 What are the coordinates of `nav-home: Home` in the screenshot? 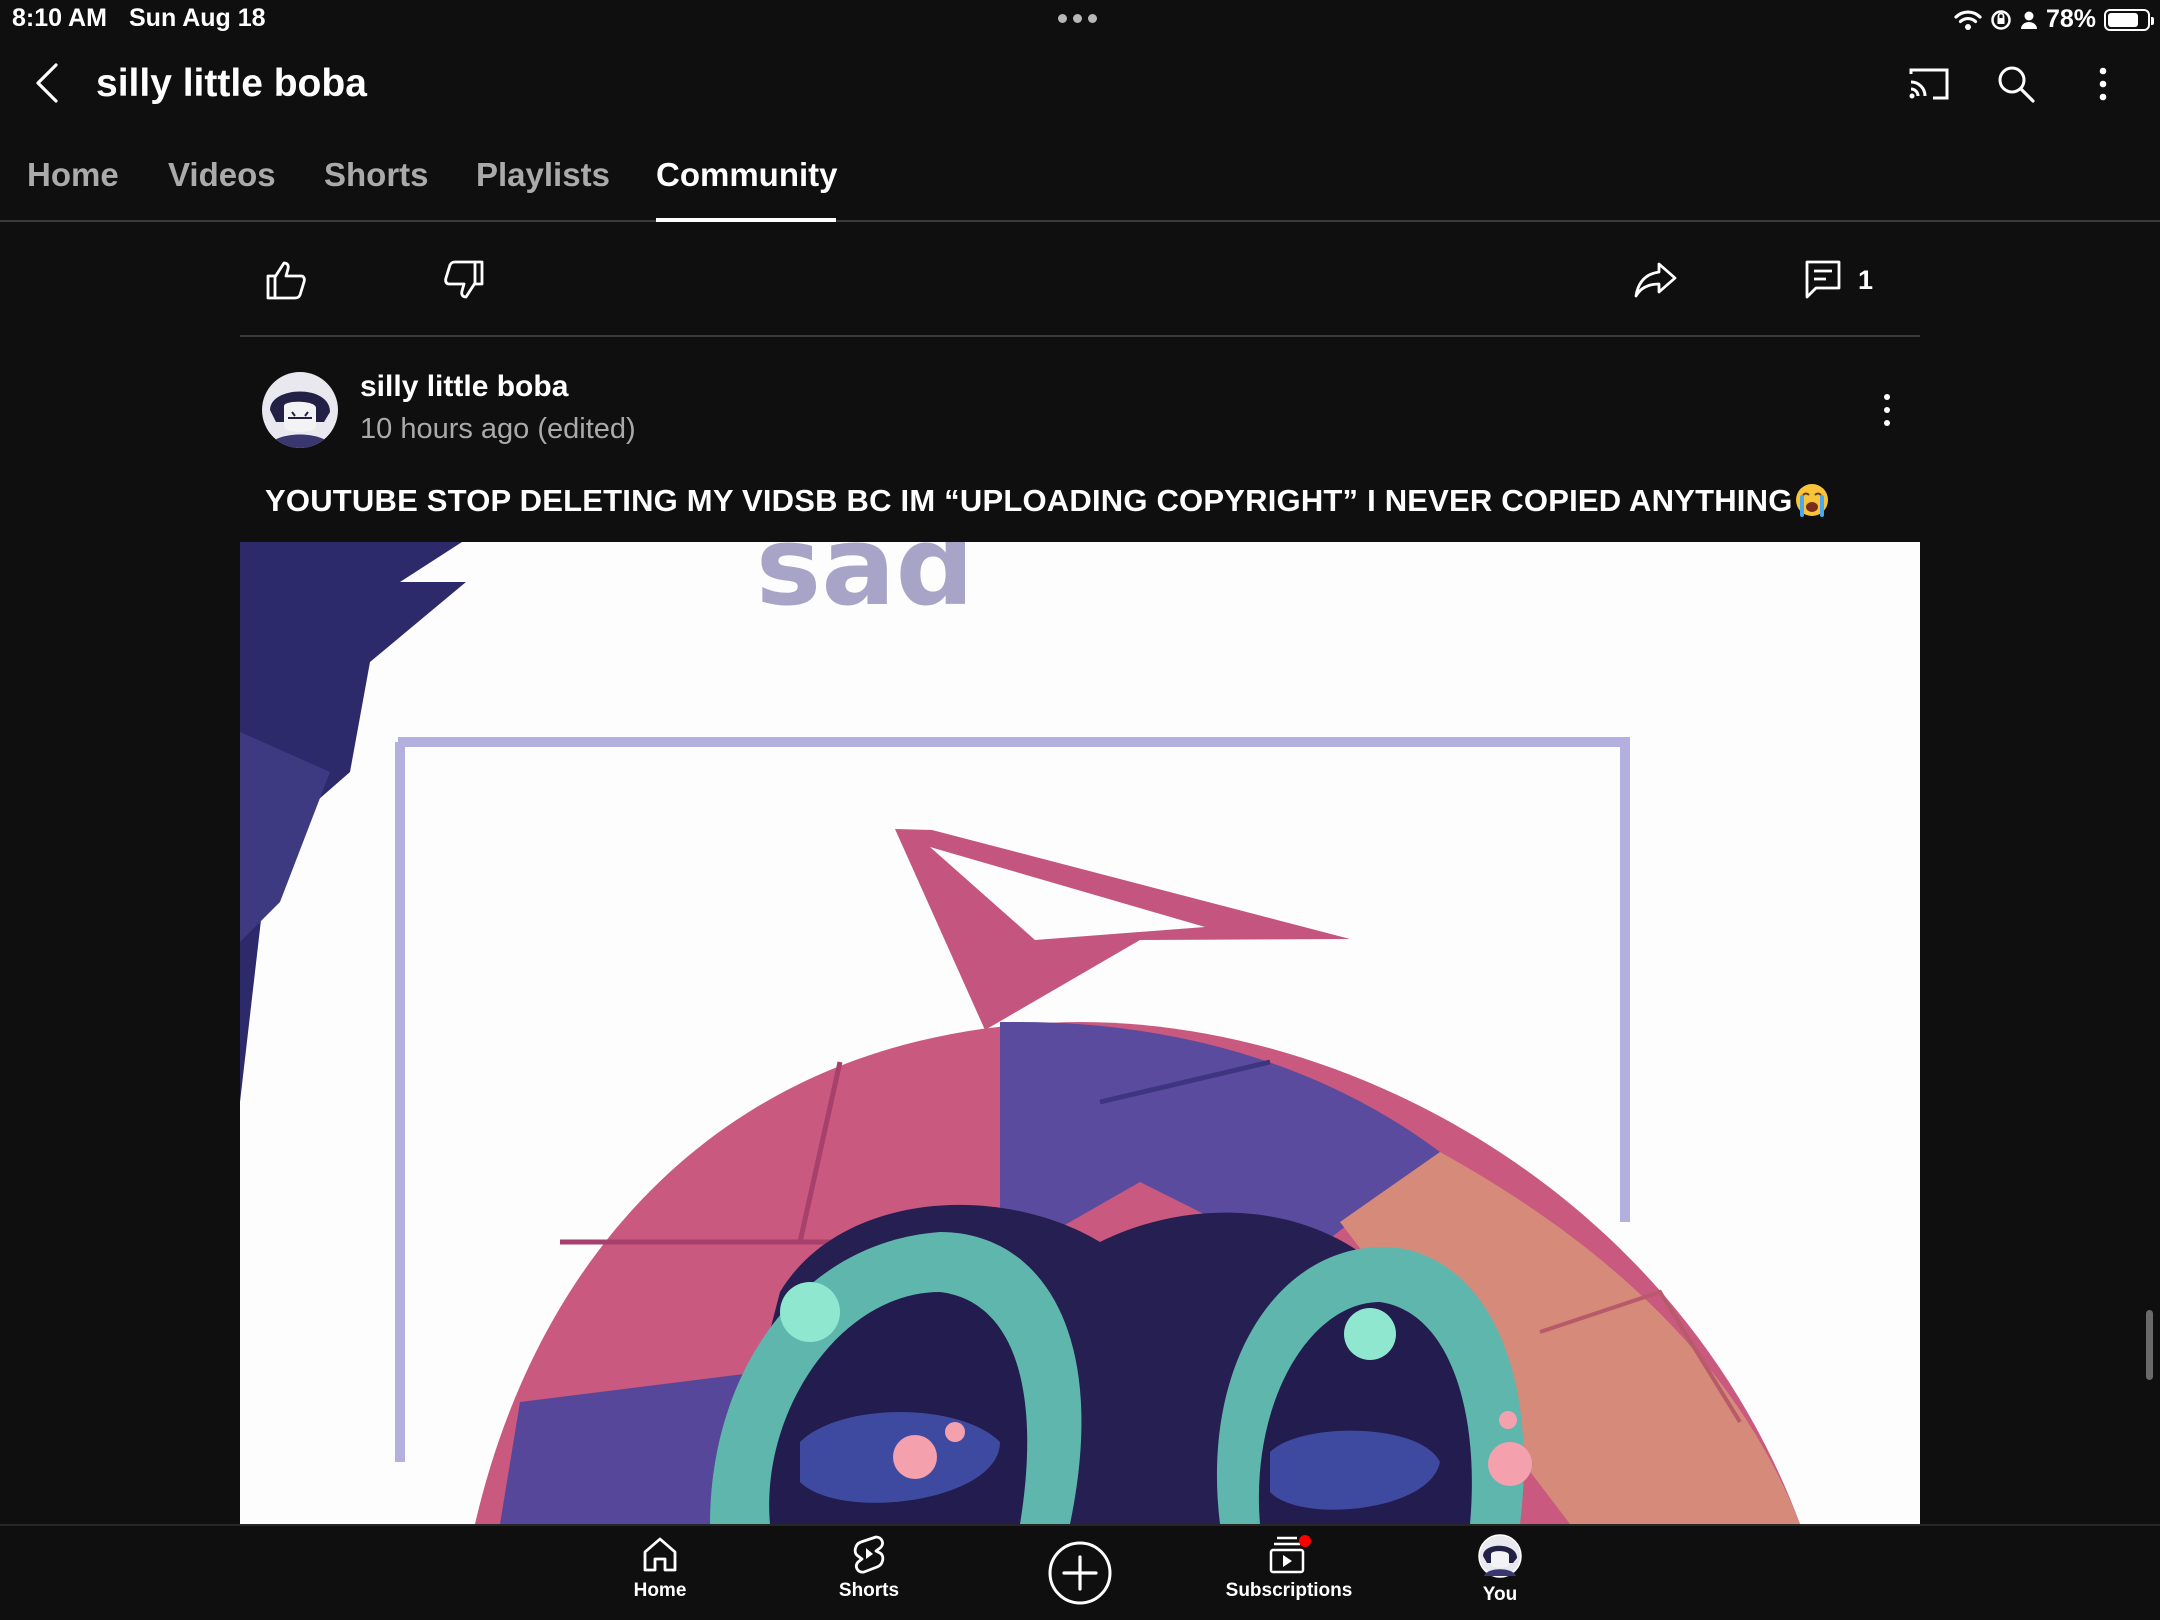 It's located at (660, 1568).